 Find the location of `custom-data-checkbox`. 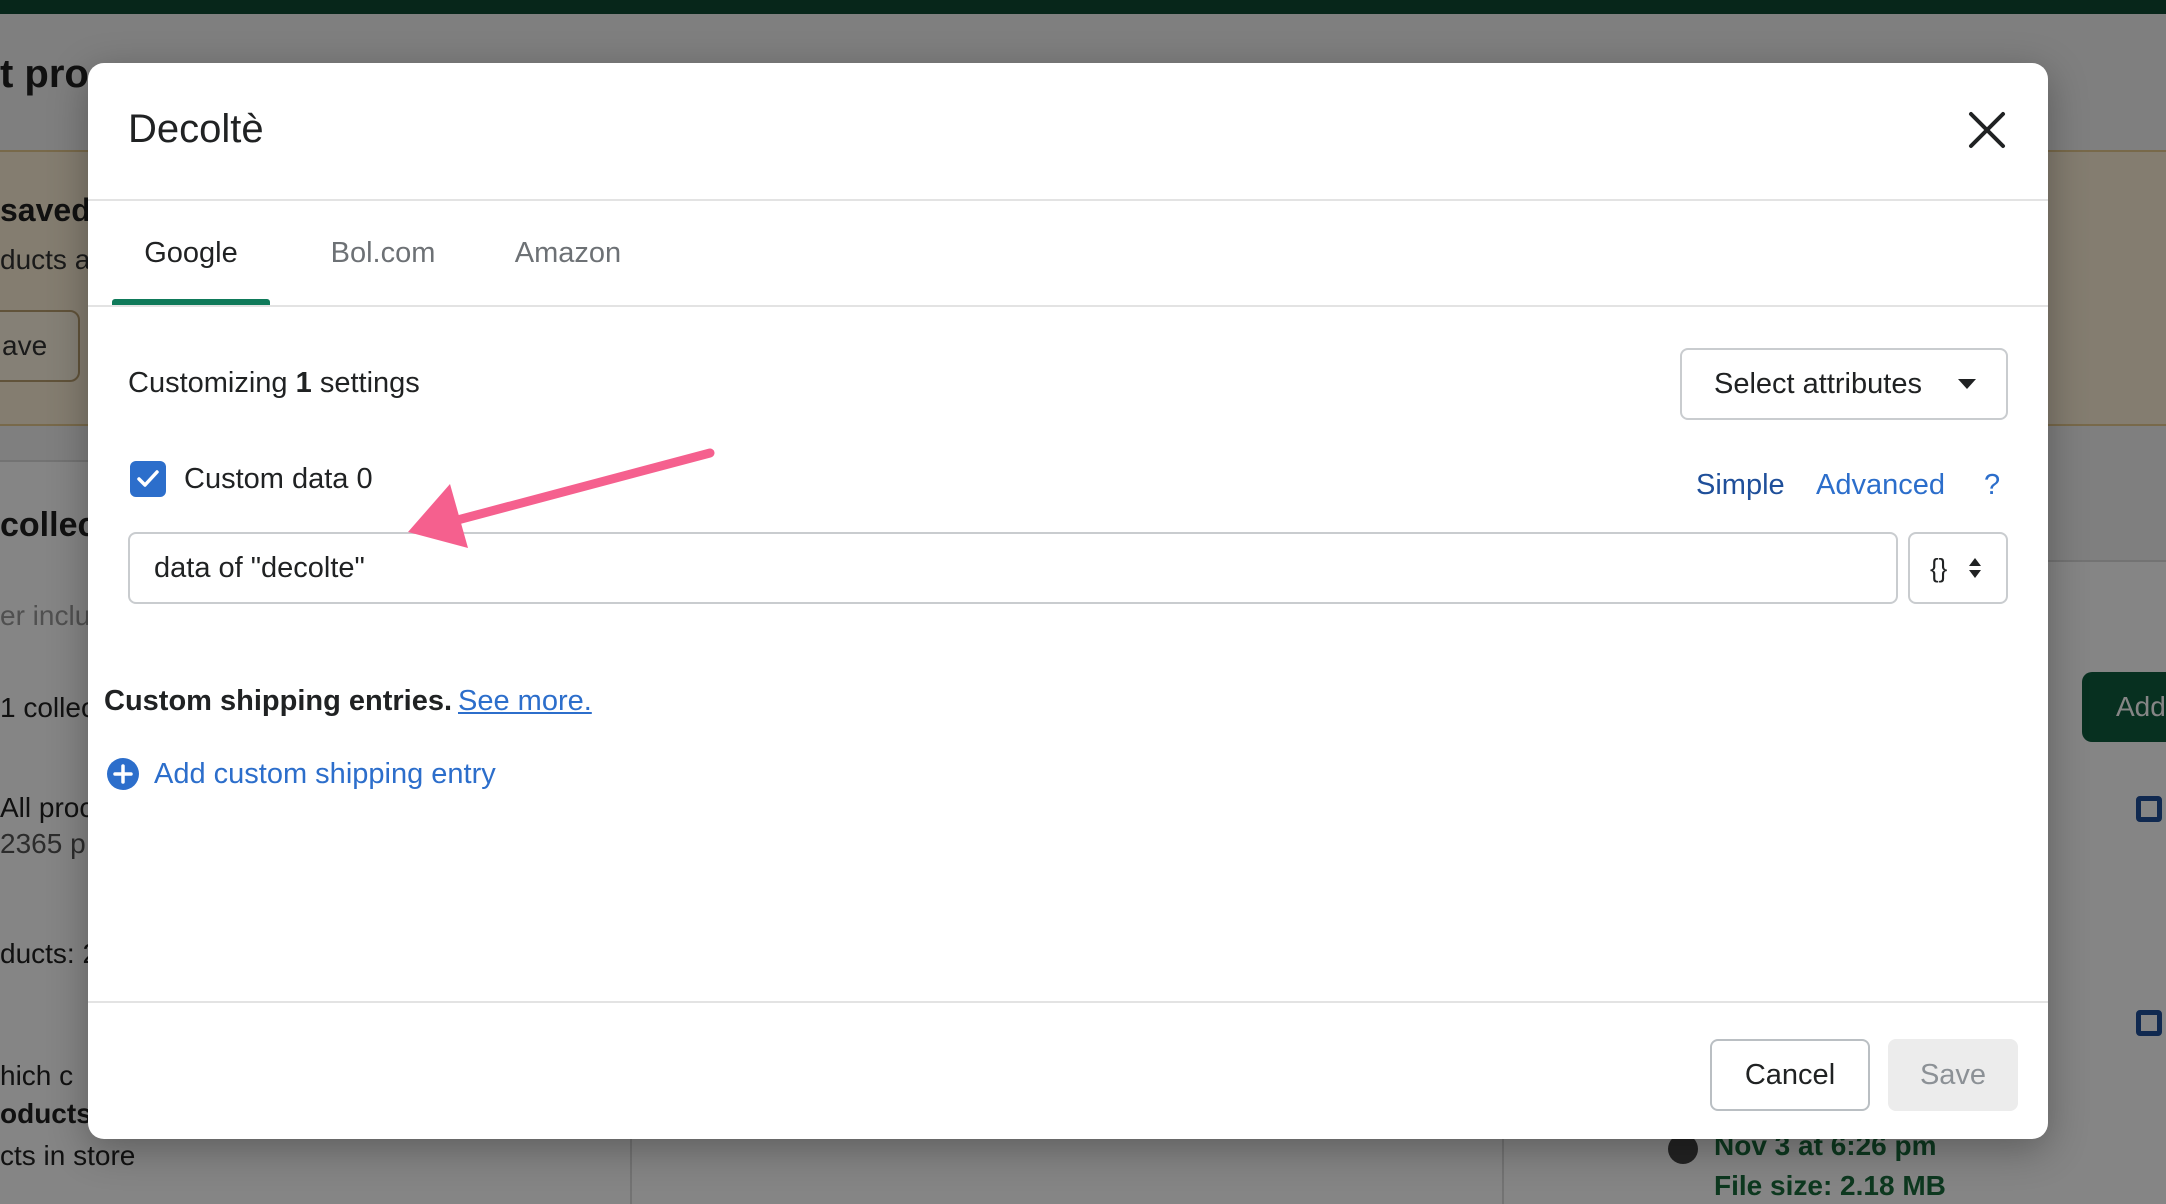

custom-data-checkbox is located at coordinates (148, 479).